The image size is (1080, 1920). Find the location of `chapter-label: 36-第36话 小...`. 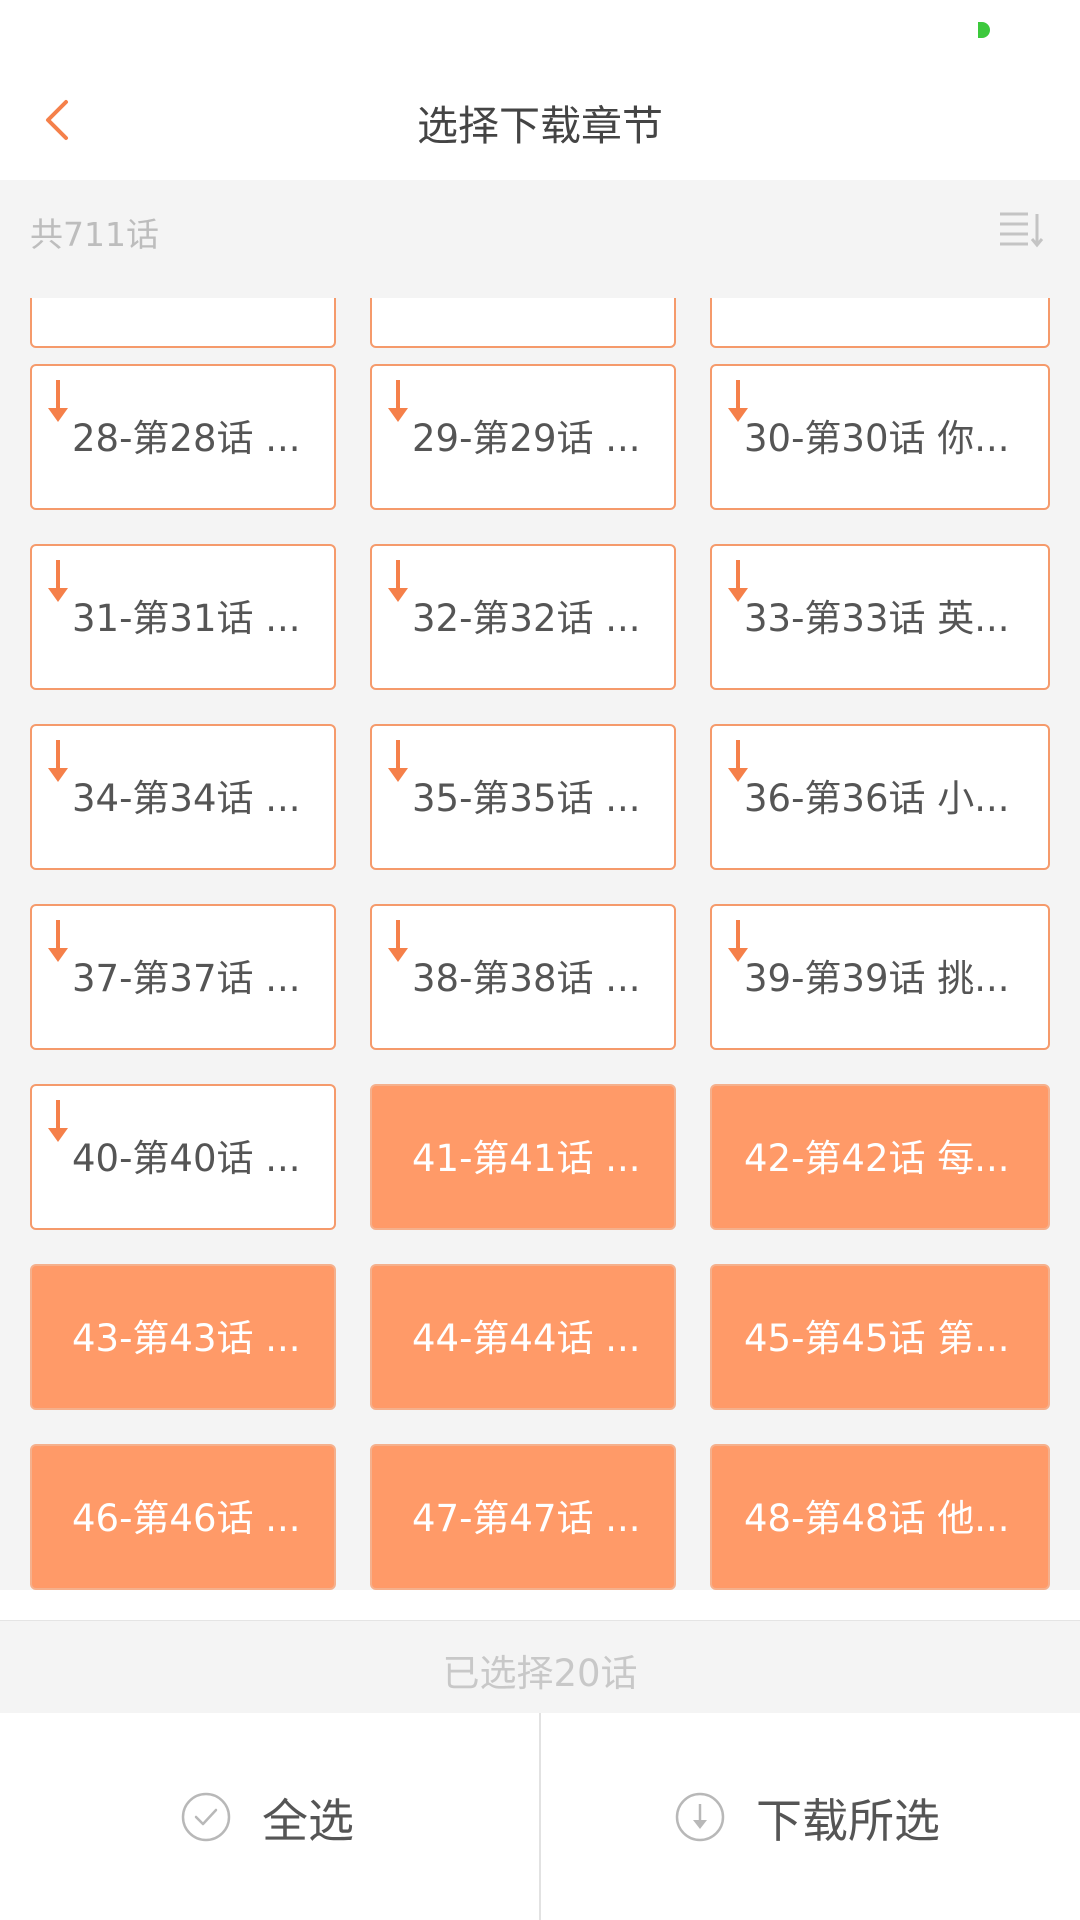

chapter-label: 36-第36话 小... is located at coordinates (877, 798).